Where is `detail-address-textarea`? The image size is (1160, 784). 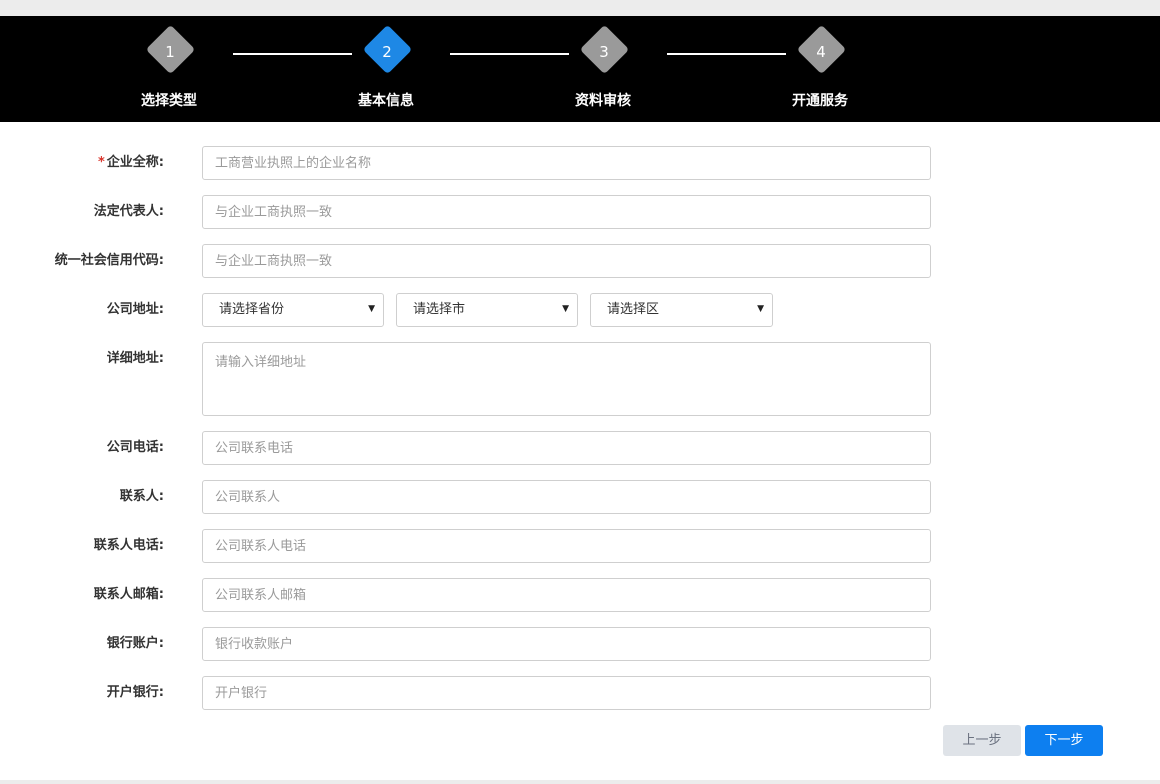
detail-address-textarea is located at coordinates (566, 379).